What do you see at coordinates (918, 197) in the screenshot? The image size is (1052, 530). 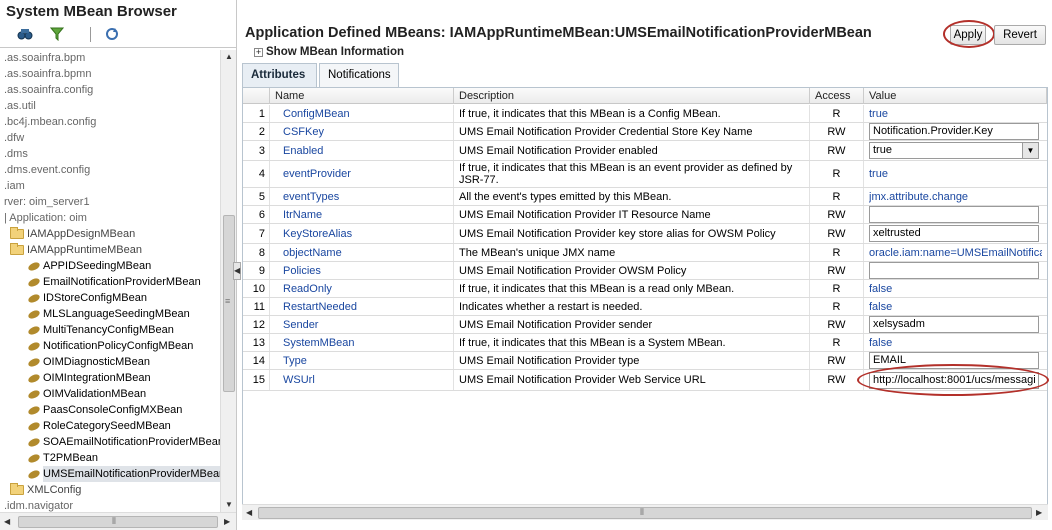 I see `attribute-value: jmx.attribute.change` at bounding box center [918, 197].